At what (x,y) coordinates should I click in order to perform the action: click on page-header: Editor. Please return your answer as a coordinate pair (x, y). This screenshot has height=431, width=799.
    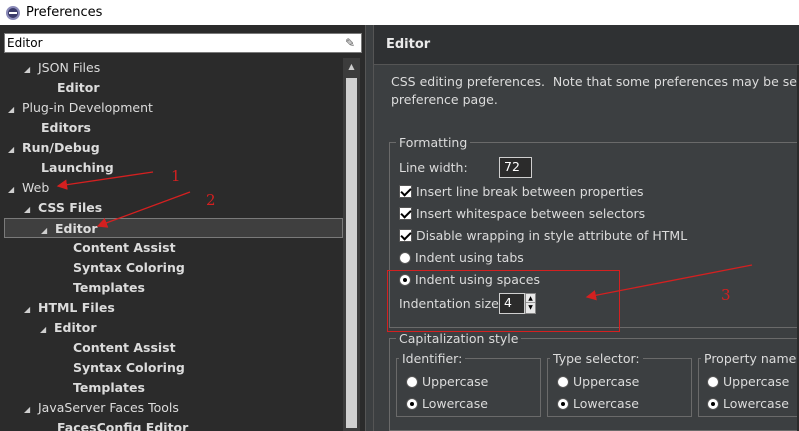
    Looking at the image, I should click on (586, 45).